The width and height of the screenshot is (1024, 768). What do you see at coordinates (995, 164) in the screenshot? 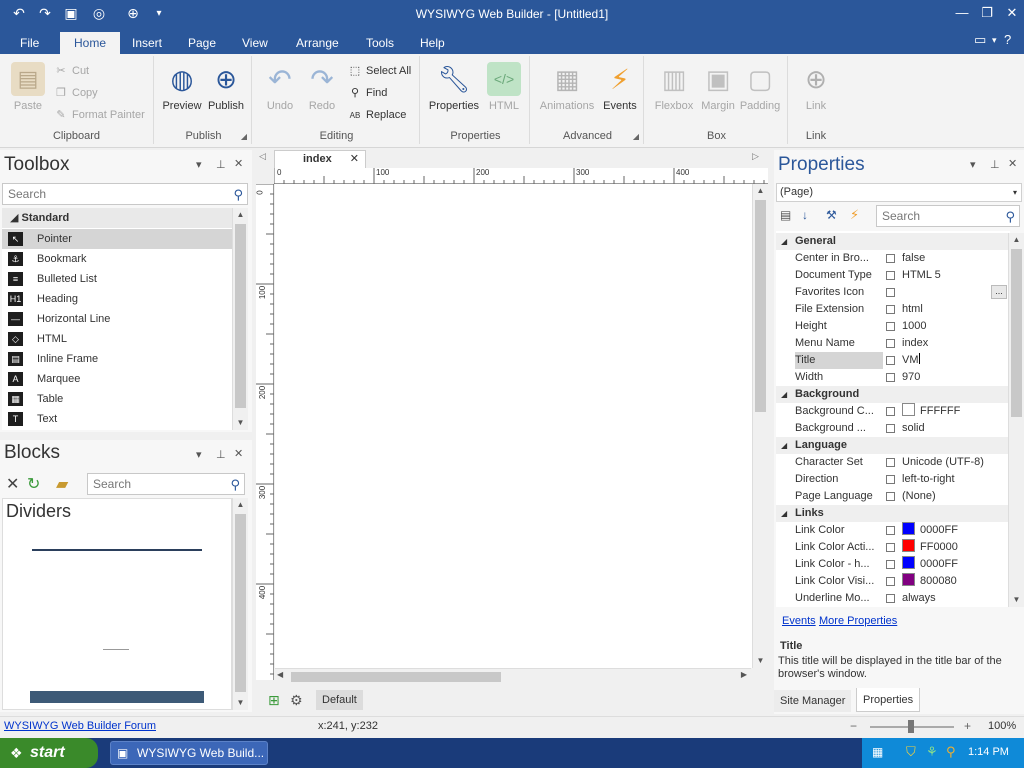
I see `properties-pin-icon: ⊥` at bounding box center [995, 164].